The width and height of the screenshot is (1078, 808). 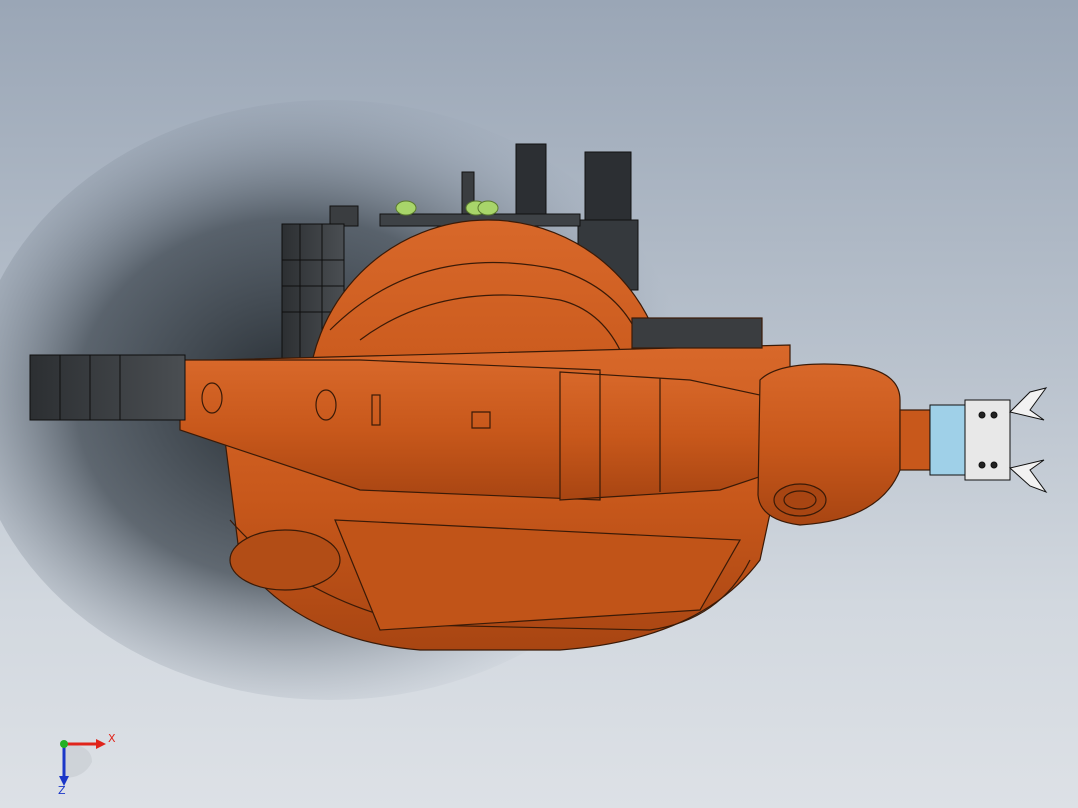 What do you see at coordinates (107, 387) in the screenshot?
I see `axis-motor-cylinder` at bounding box center [107, 387].